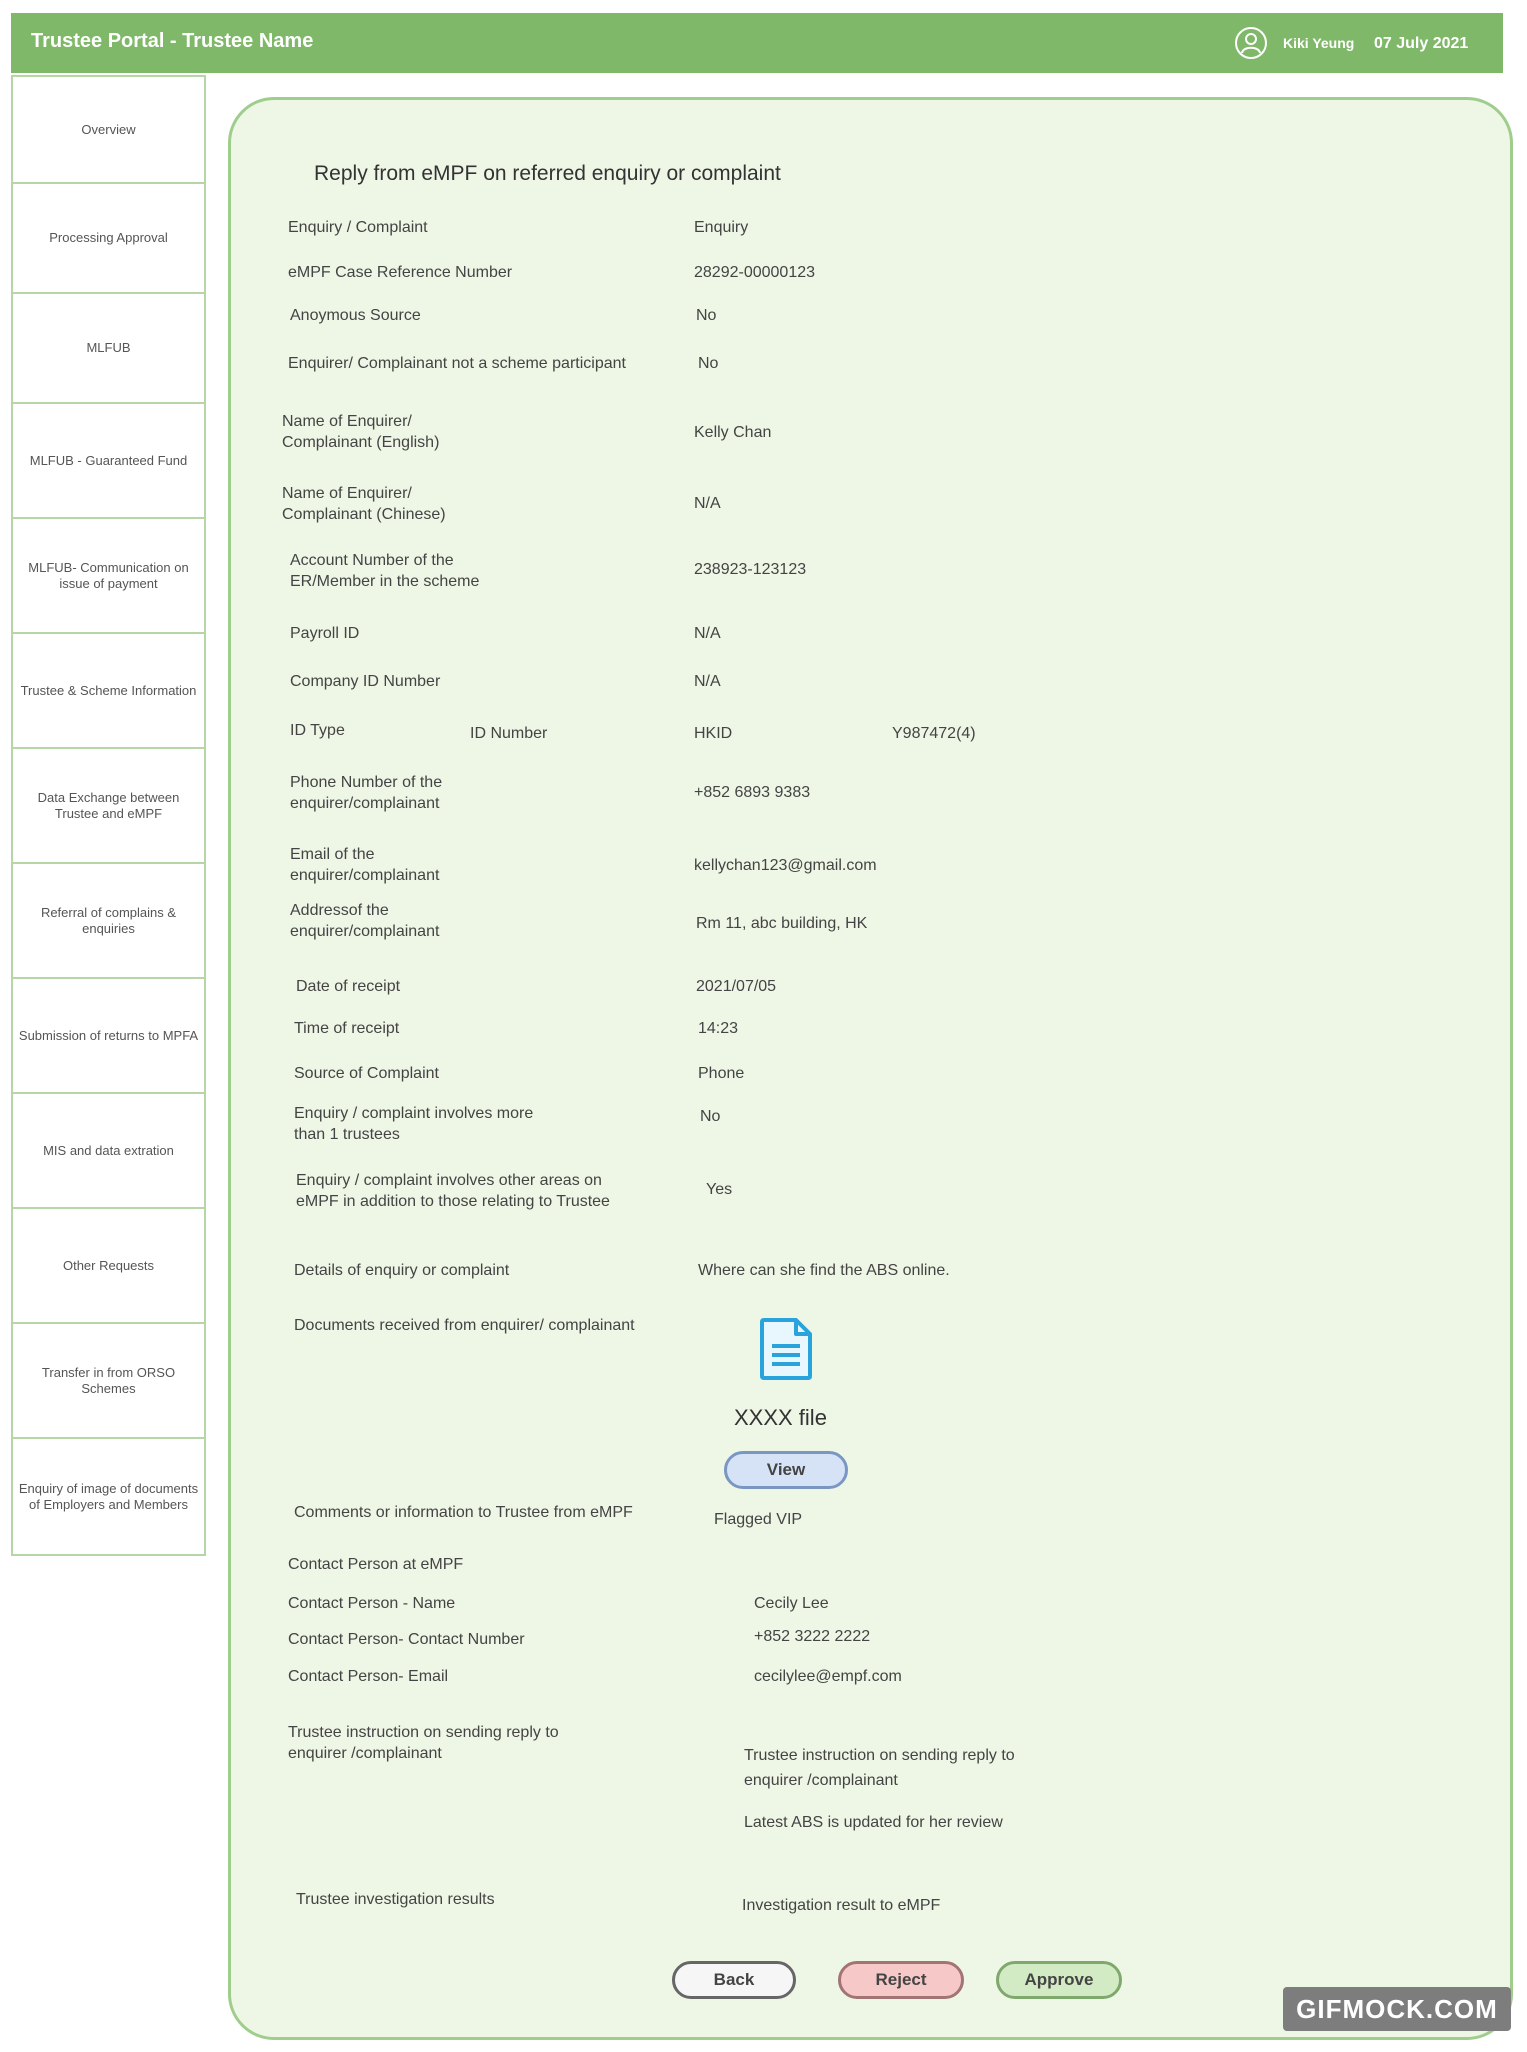 This screenshot has height=2052, width=1527. Describe the element at coordinates (400, 272) in the screenshot. I see `field-label-case-ref: eMPF Case Reference Number` at that location.